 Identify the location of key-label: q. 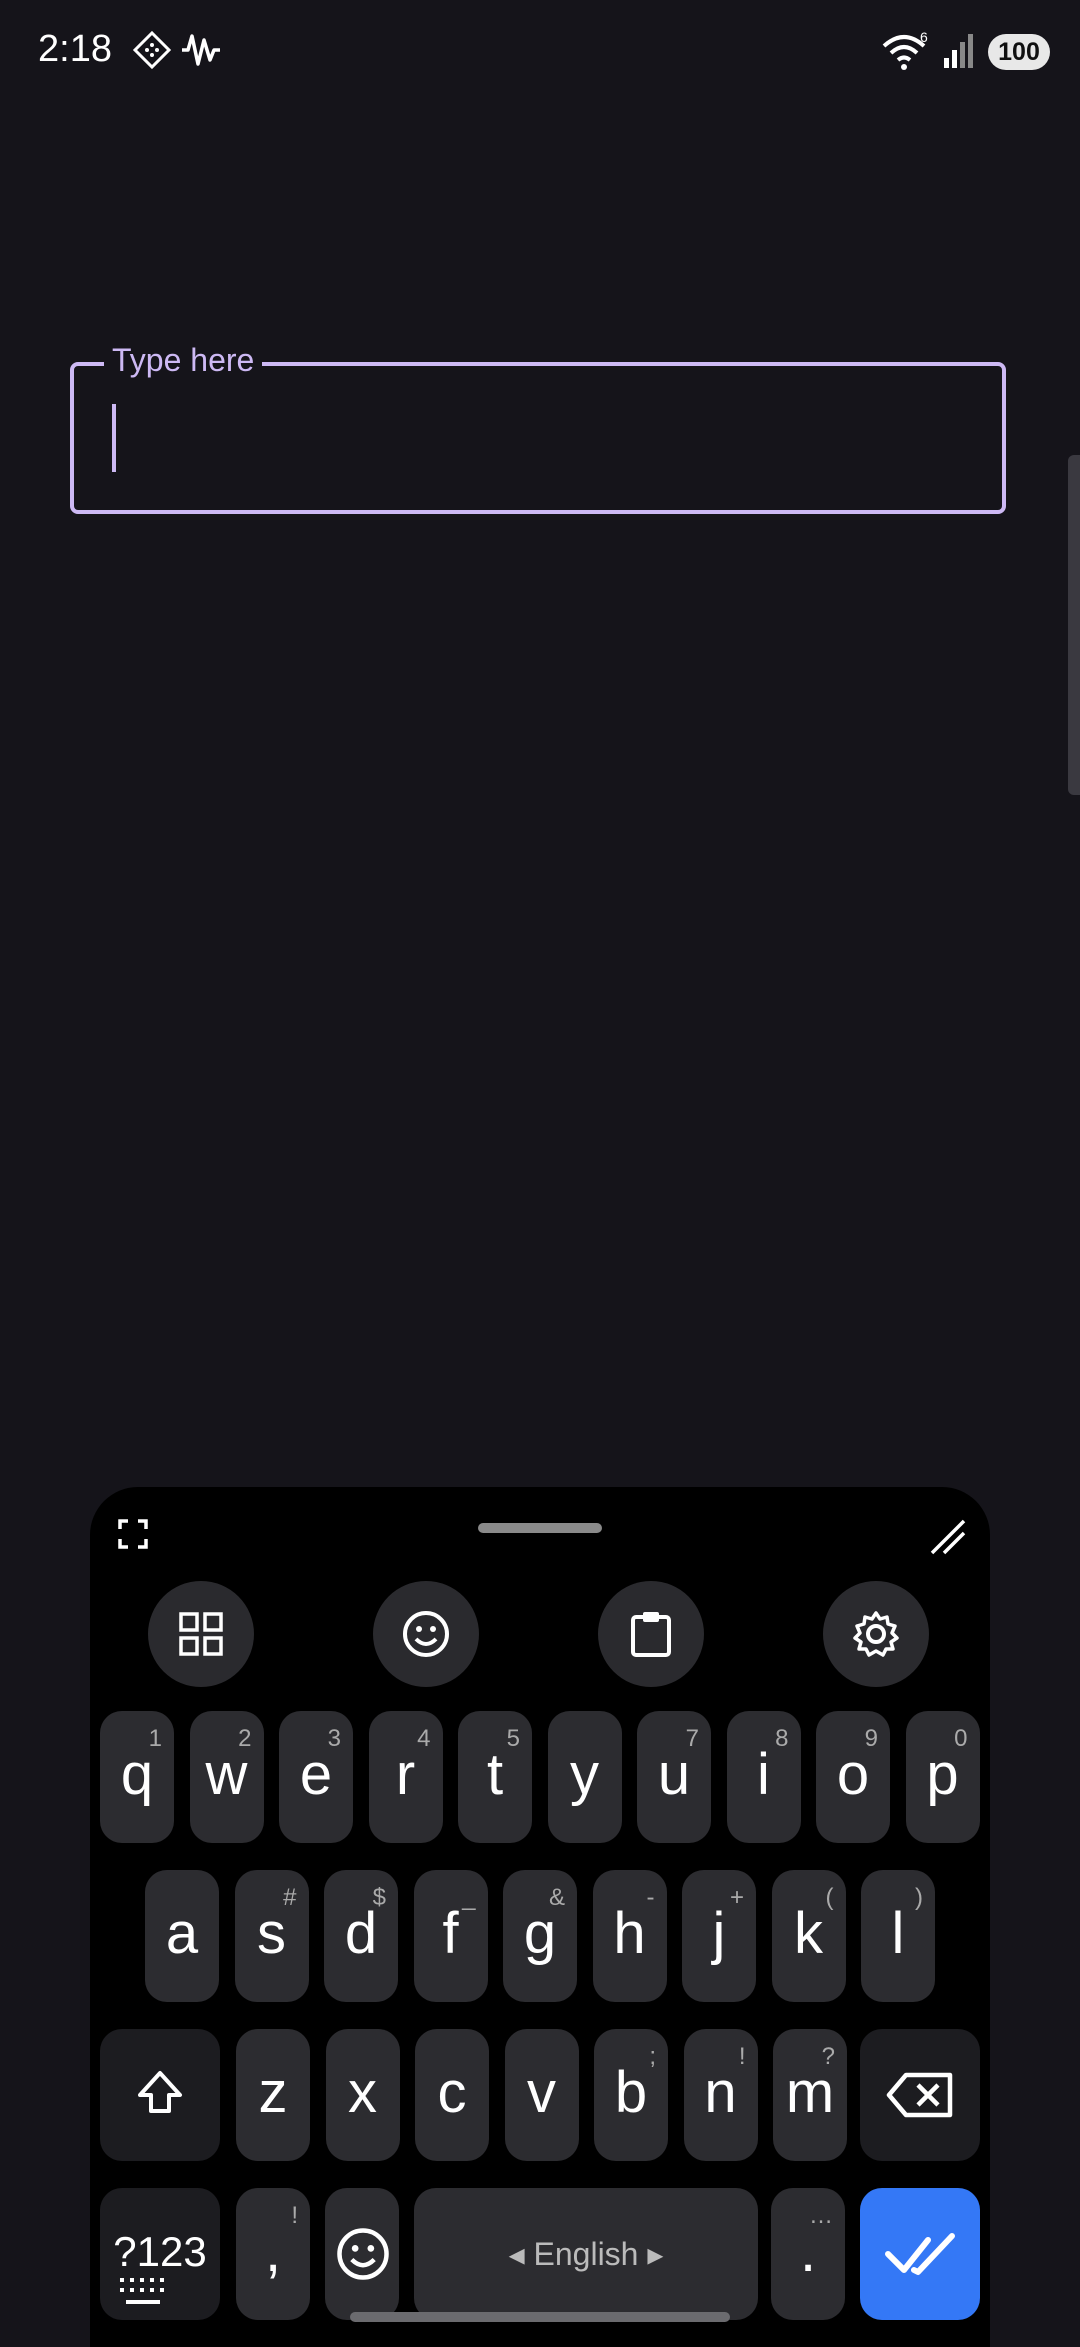
(137, 1774).